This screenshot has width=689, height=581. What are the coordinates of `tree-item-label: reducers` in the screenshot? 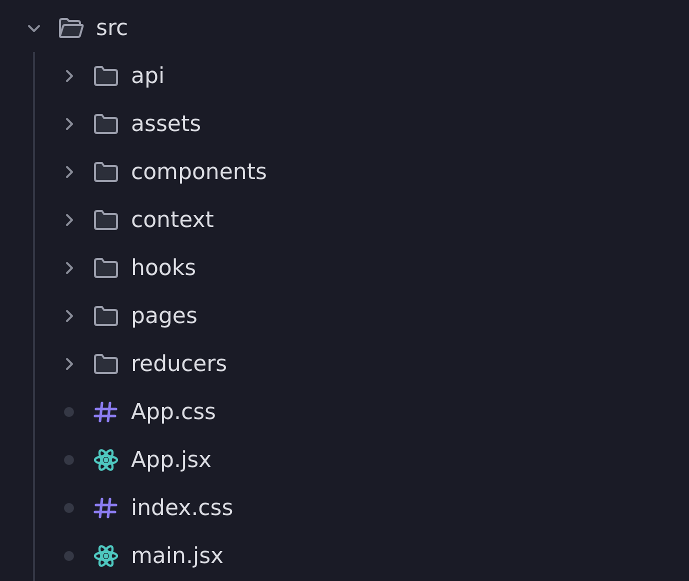 It's located at (179, 364).